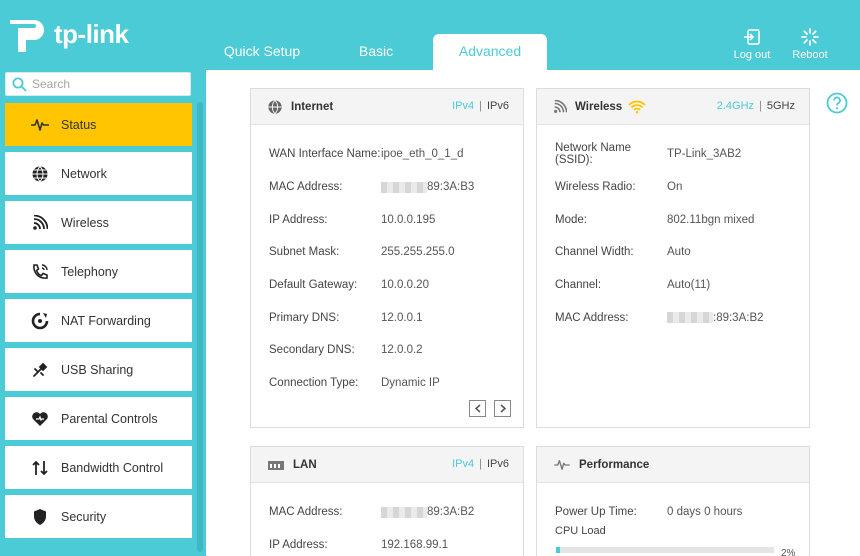 This screenshot has width=860, height=556. I want to click on info-row: Network Name (SSID): TP-Link_3AB2, so click(673, 154).